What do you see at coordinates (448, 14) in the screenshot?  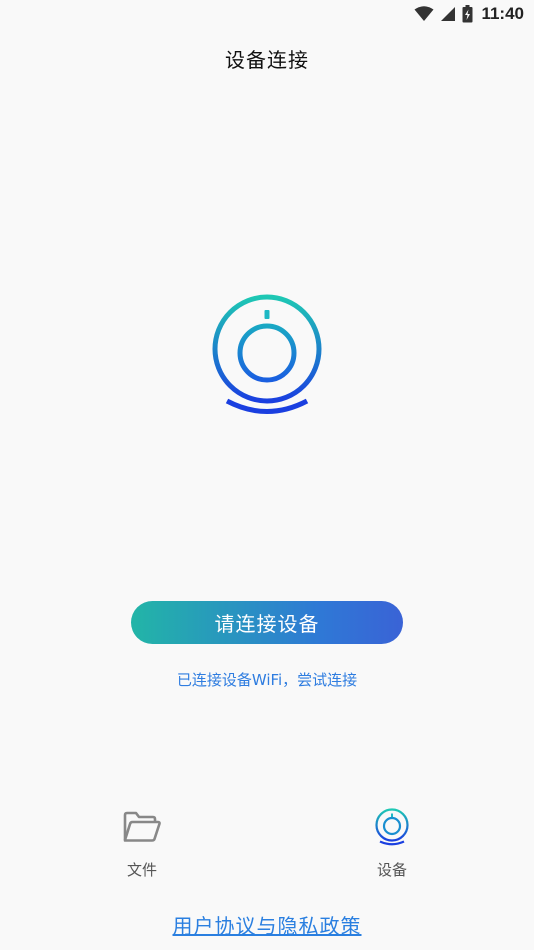 I see `signal-icon` at bounding box center [448, 14].